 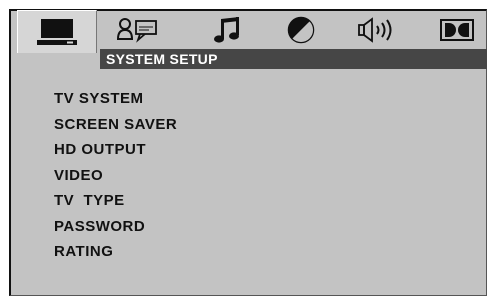 I want to click on contrast-icon, so click(x=301, y=30).